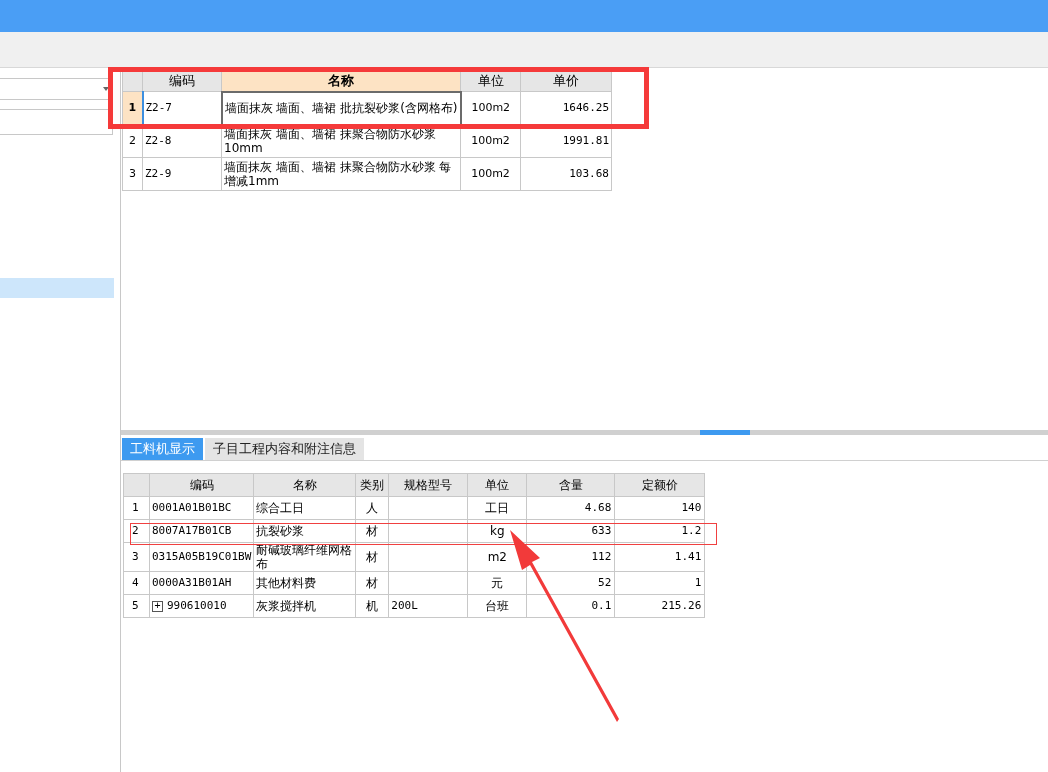  What do you see at coordinates (341, 108) in the screenshot?
I see `table-cell: 墙面抹灰 墙面、墙裙 批抗裂砂浆(含网格布)` at bounding box center [341, 108].